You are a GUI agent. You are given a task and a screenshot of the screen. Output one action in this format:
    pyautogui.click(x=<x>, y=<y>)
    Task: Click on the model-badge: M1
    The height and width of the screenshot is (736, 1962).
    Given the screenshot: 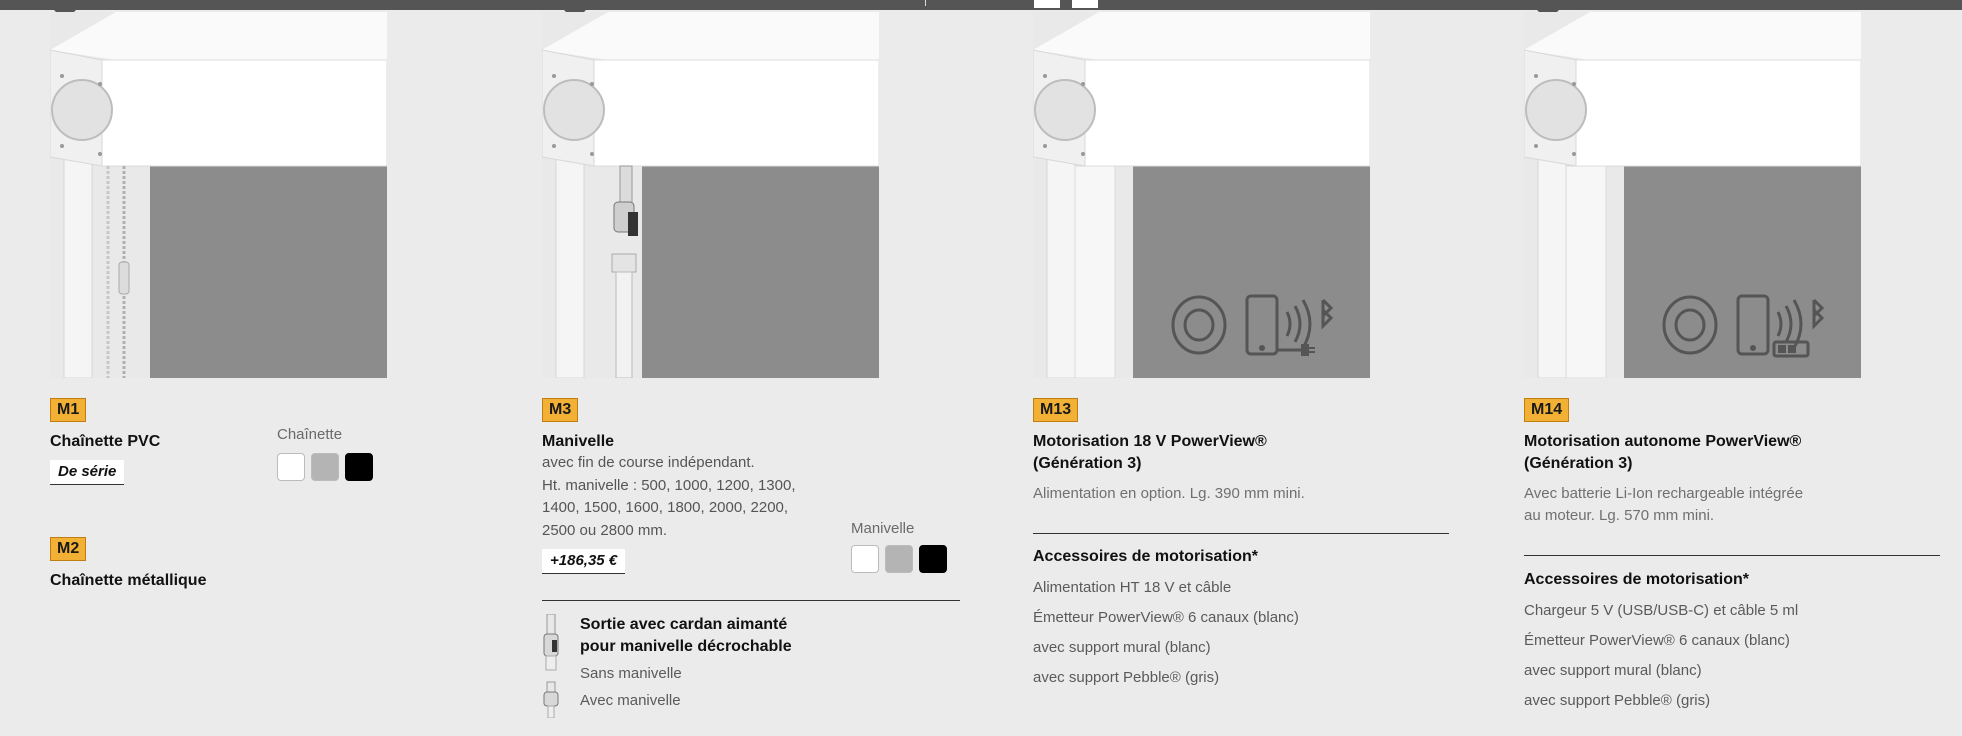 What is the action you would take?
    pyautogui.click(x=68, y=410)
    